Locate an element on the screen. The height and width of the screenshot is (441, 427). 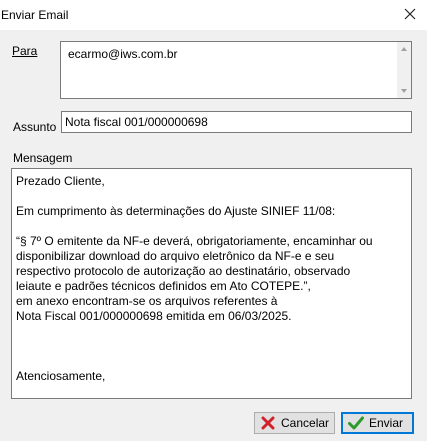
subject-input is located at coordinates (235, 122).